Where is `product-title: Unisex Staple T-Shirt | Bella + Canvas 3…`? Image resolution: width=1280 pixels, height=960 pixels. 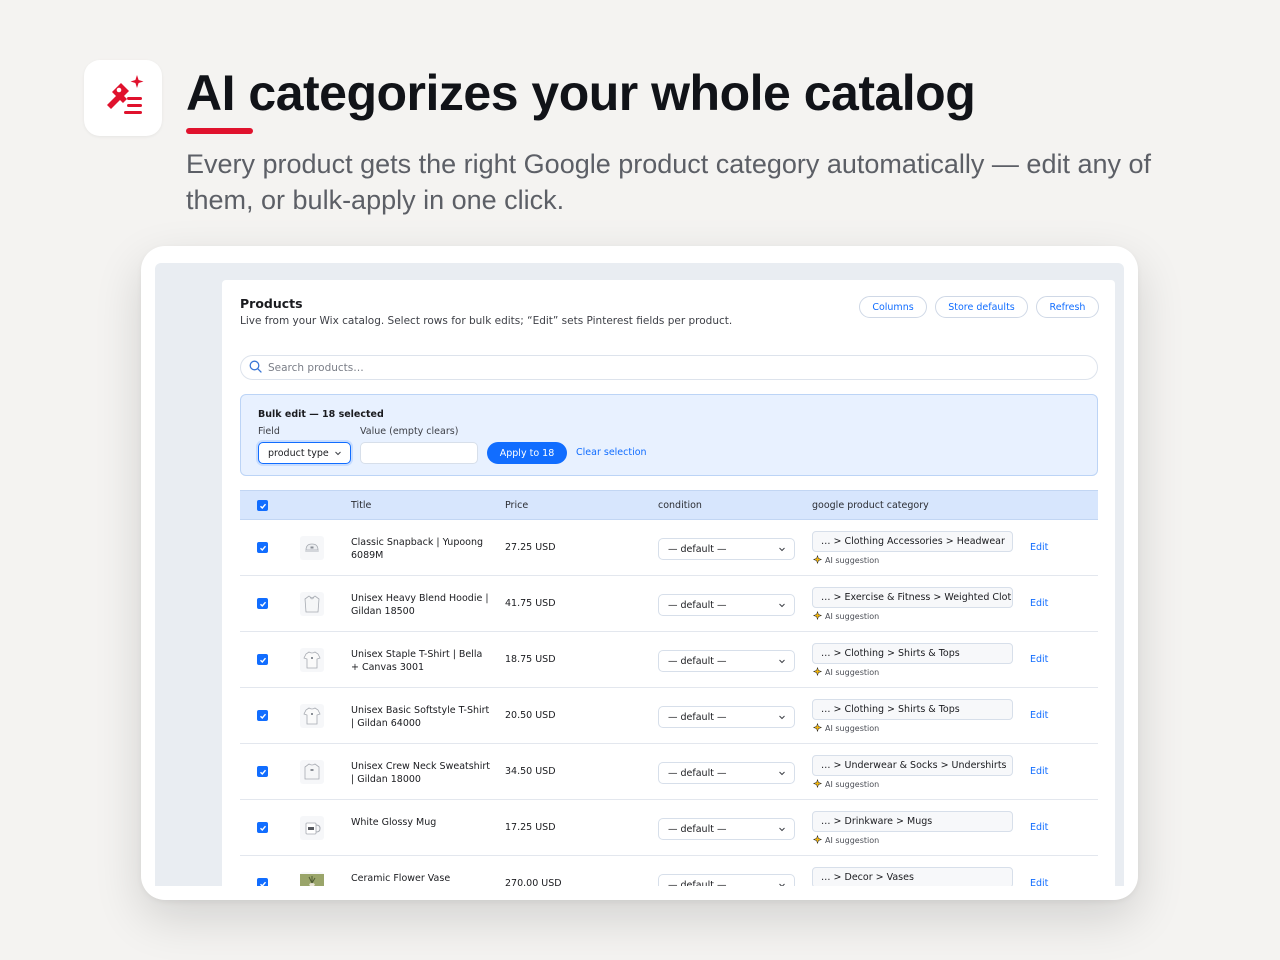 product-title: Unisex Staple T-Shirt | Bella + Canvas 3… is located at coordinates (417, 661).